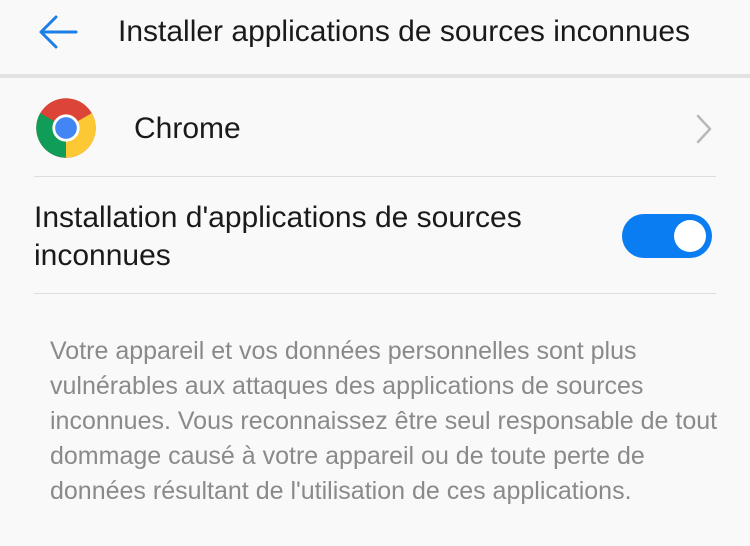 The image size is (750, 546). What do you see at coordinates (66, 128) in the screenshot?
I see `chrome-icon` at bounding box center [66, 128].